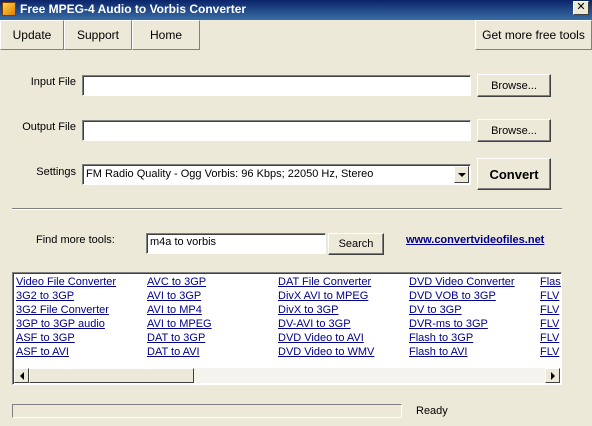 The width and height of the screenshot is (592, 426). What do you see at coordinates (475, 240) in the screenshot?
I see `website-link: www.convertvideofiles.net` at bounding box center [475, 240].